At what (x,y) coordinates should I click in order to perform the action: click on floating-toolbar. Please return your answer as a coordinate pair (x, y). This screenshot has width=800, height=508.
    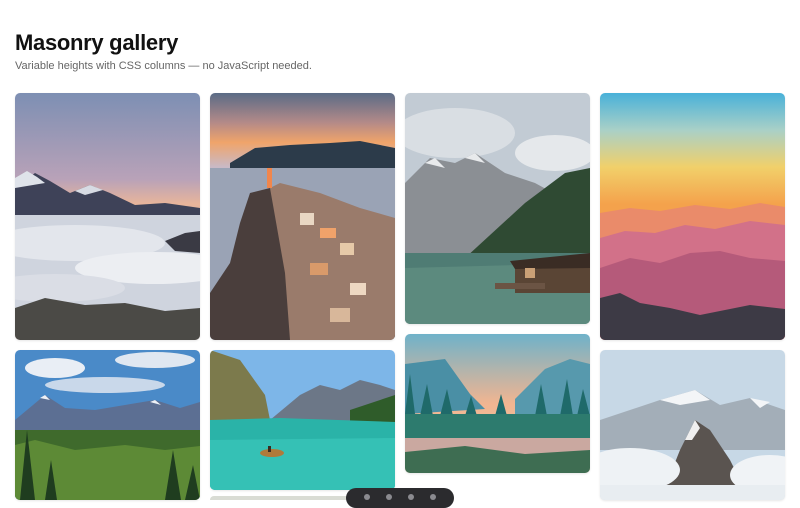
    Looking at the image, I should click on (400, 498).